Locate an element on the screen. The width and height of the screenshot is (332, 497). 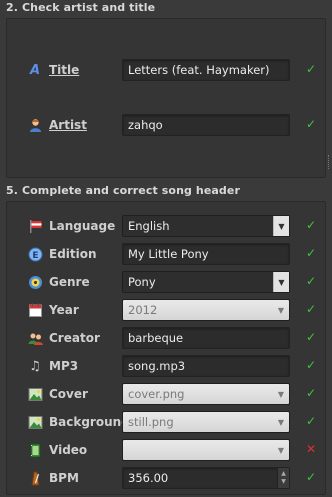
background-check-icon: ✓ is located at coordinates (311, 421).